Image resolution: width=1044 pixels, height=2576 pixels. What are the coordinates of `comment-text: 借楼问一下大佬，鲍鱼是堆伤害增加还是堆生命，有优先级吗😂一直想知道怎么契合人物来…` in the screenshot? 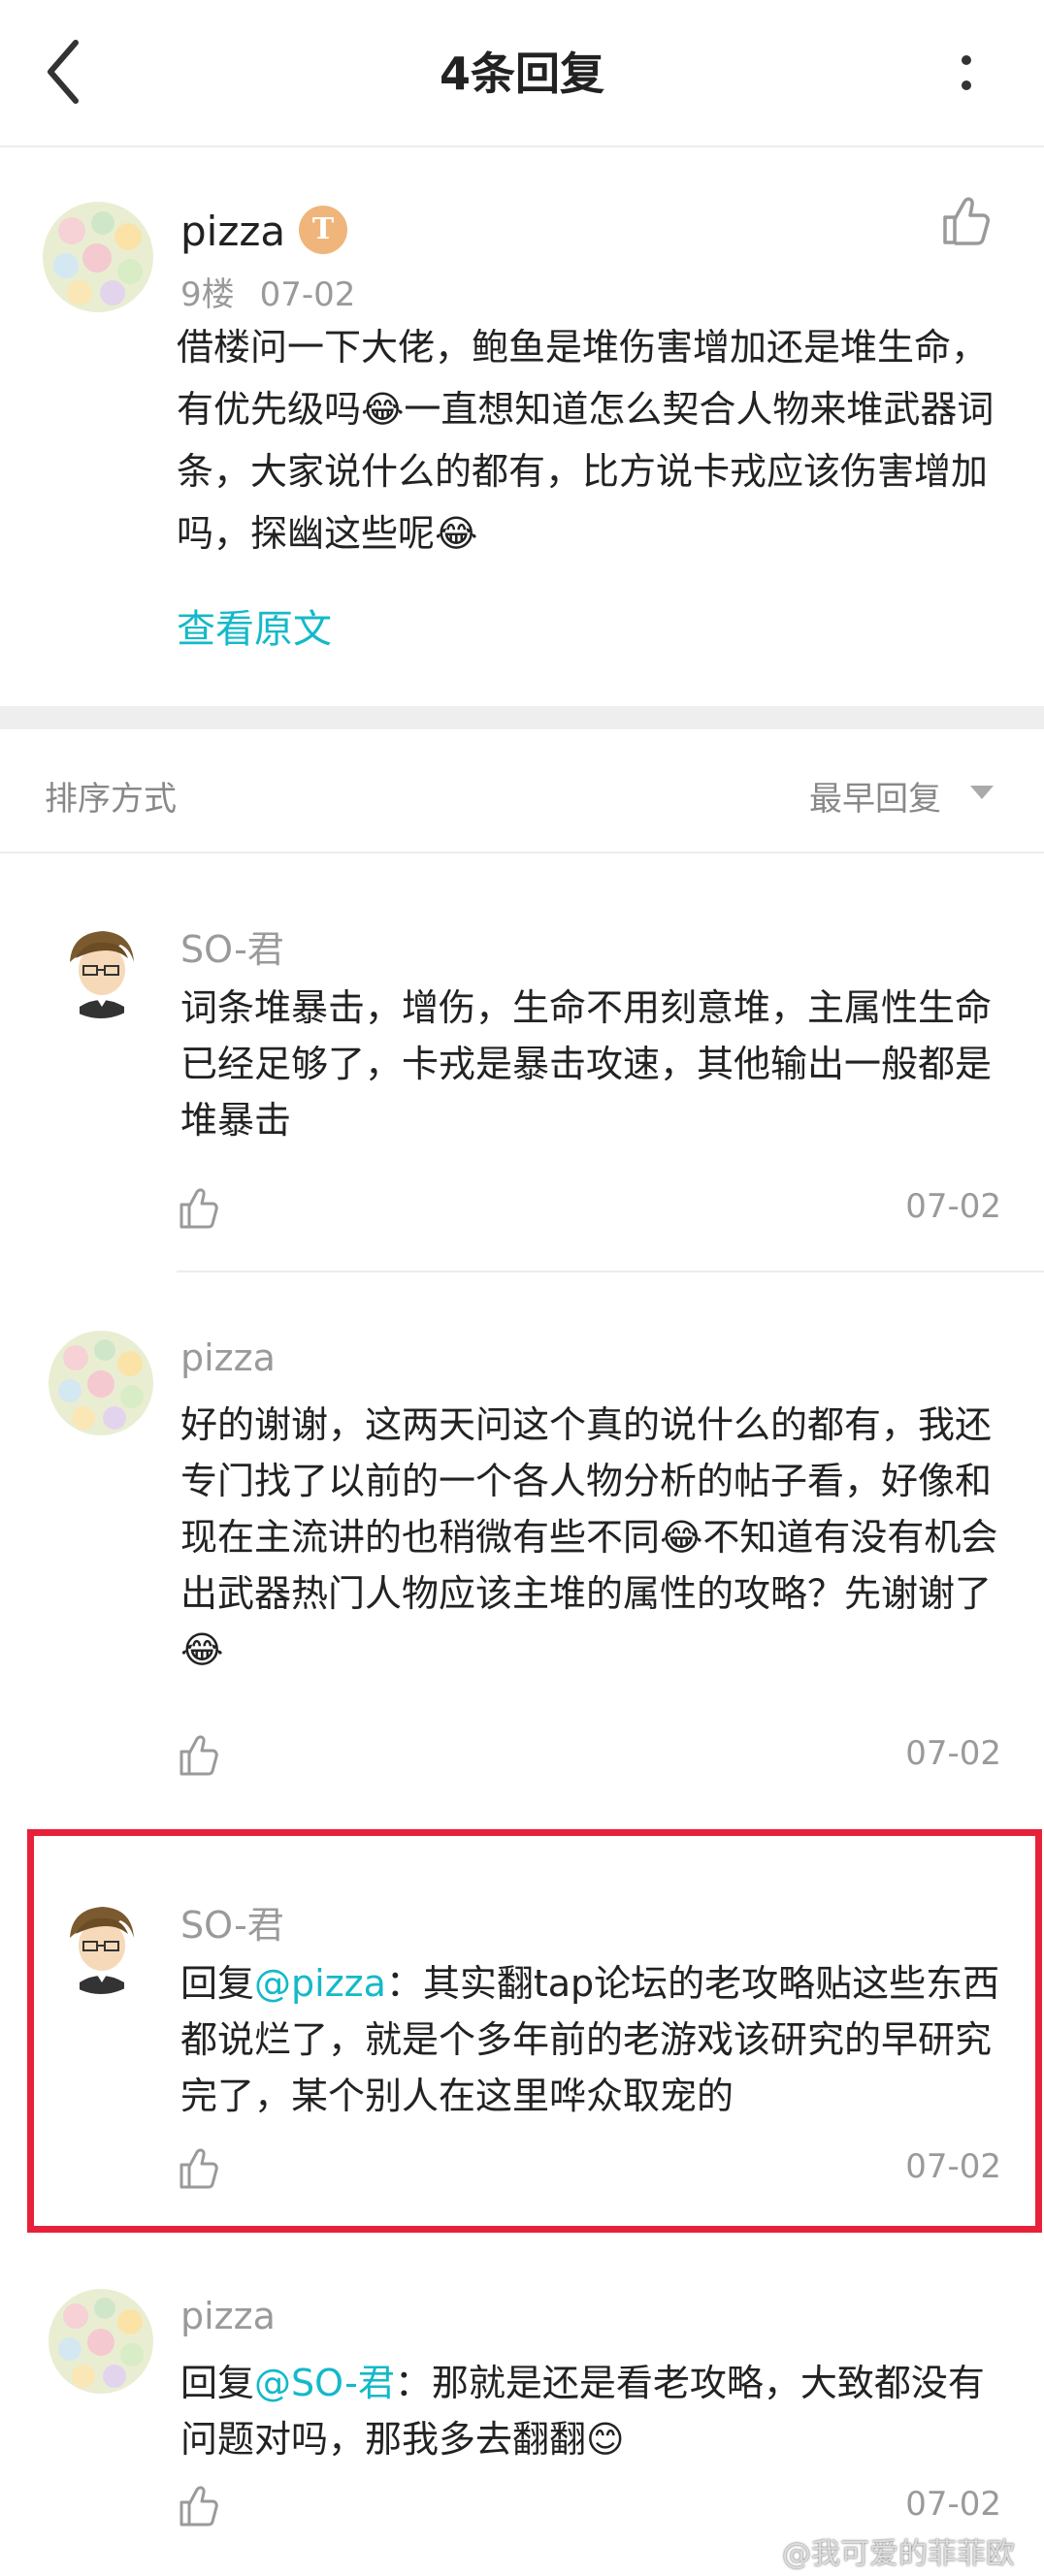 It's located at (586, 440).